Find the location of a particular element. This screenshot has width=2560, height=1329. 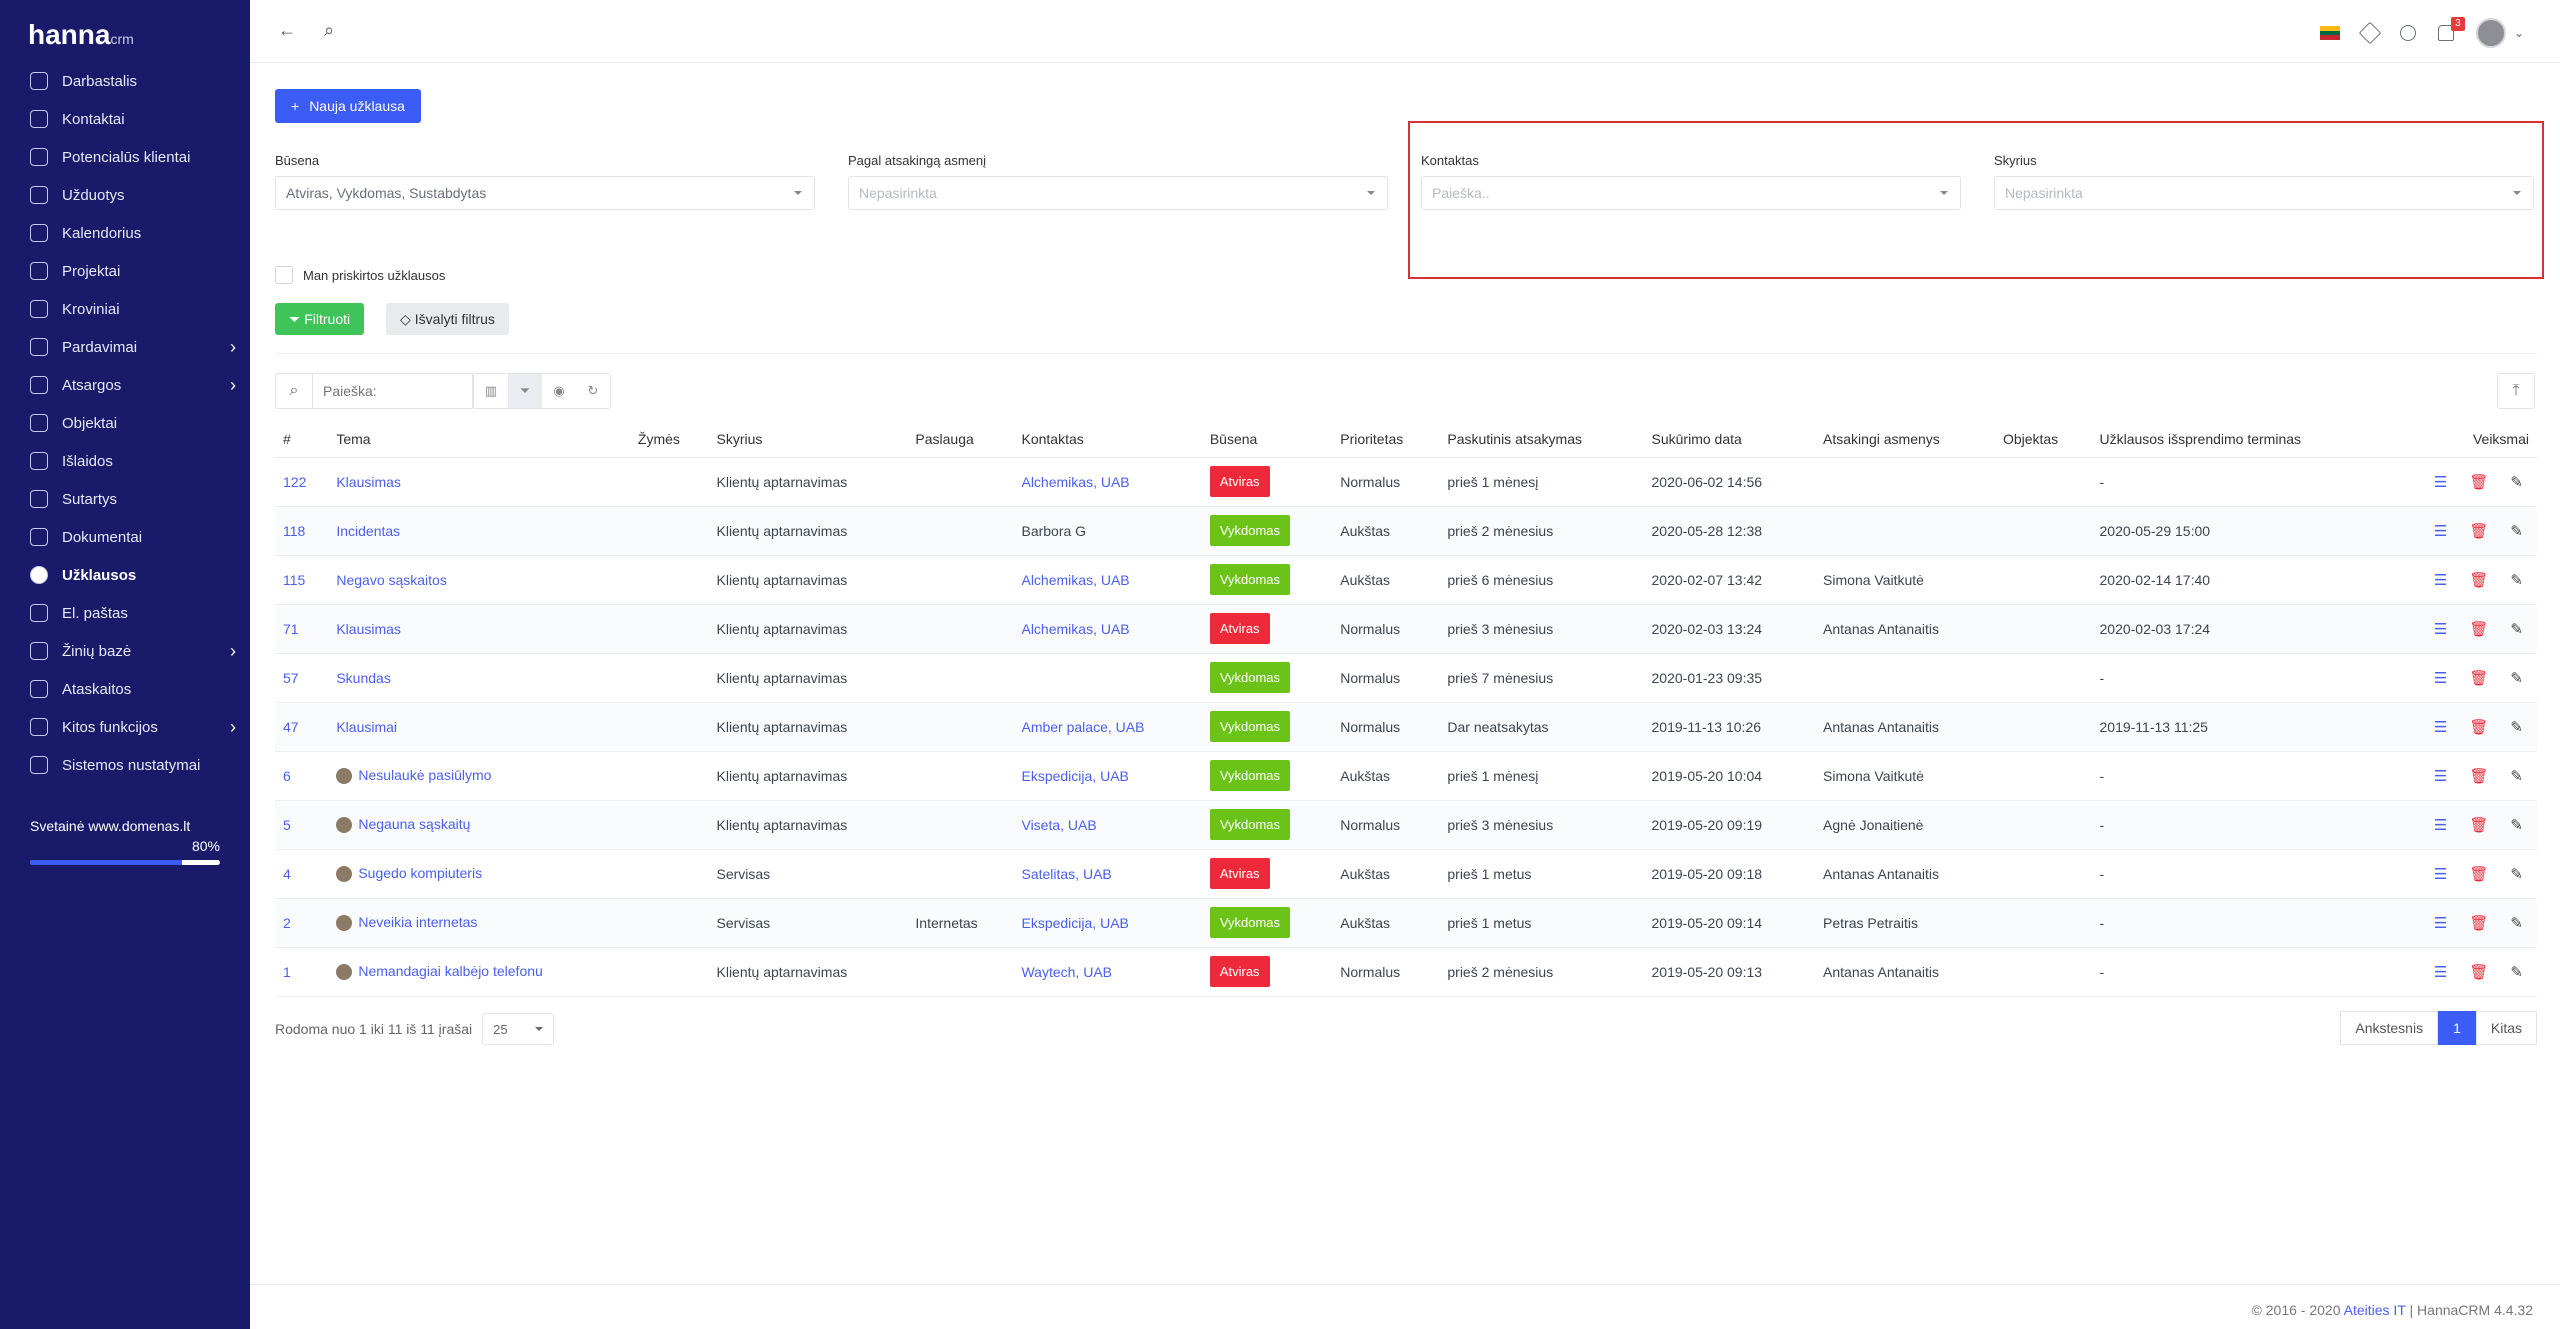

sidebar-item-12: Dokumentai is located at coordinates (125, 537).